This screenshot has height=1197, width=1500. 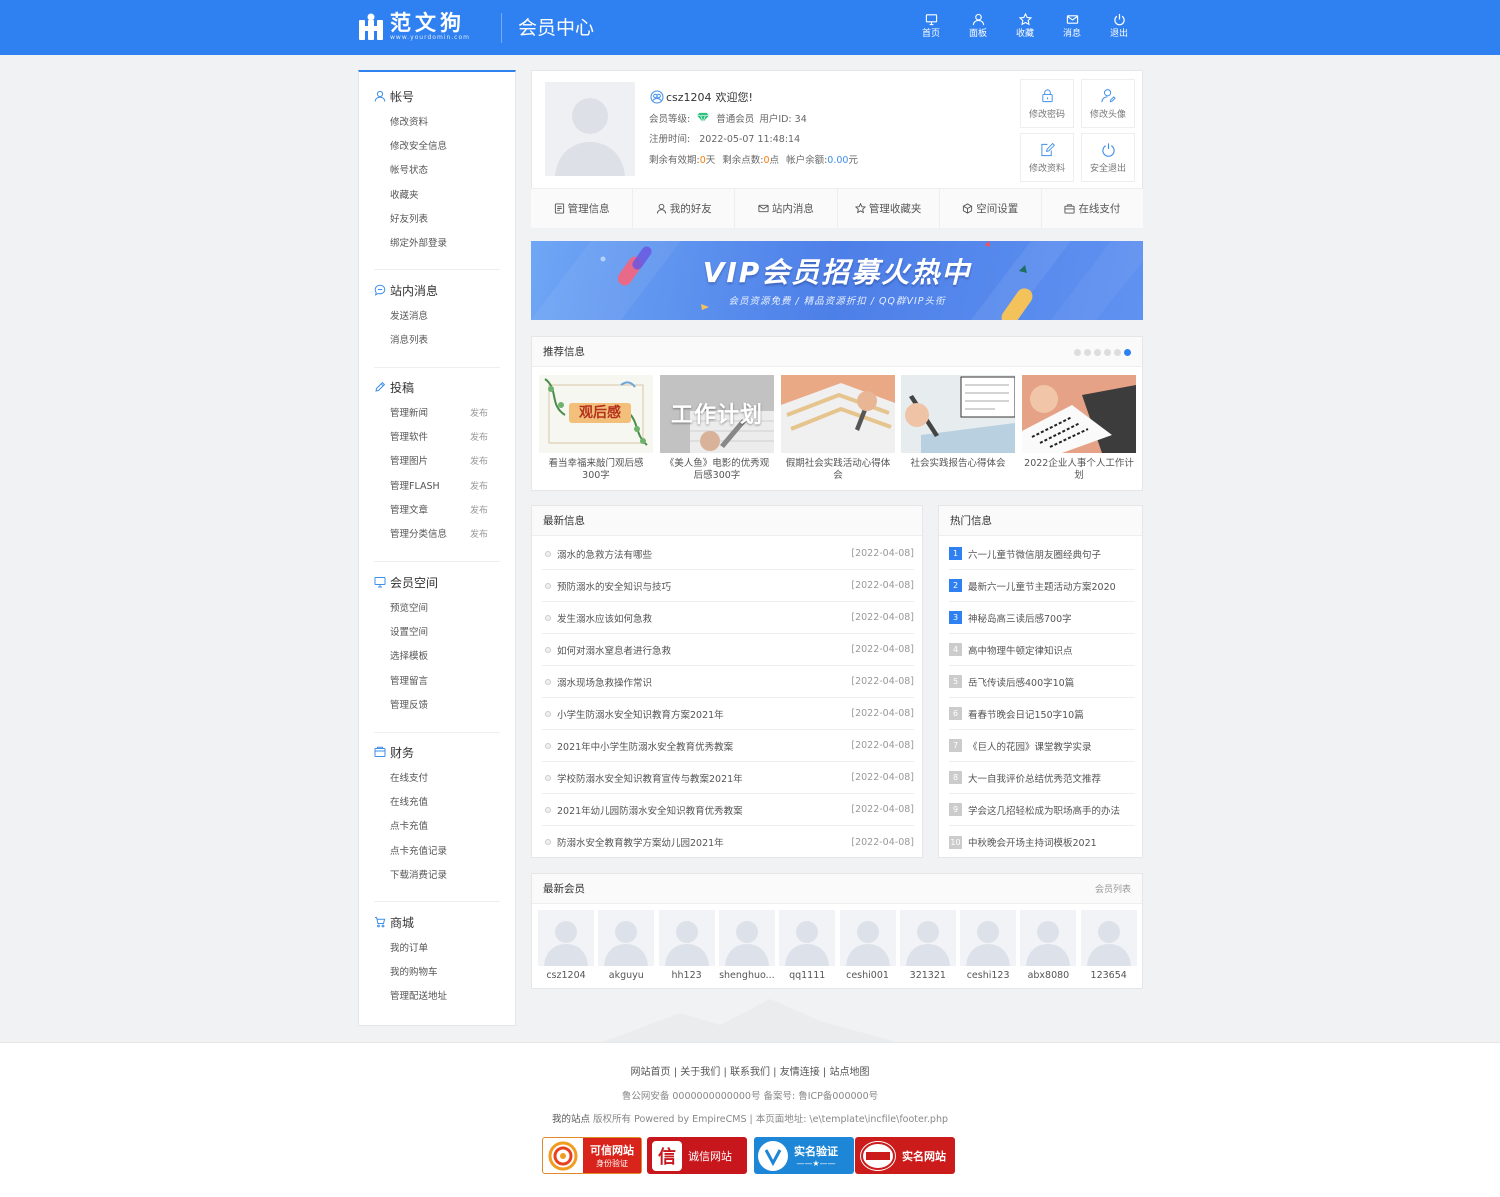 I want to click on sidebar-item-message-list: 消息列表, so click(x=445, y=341).